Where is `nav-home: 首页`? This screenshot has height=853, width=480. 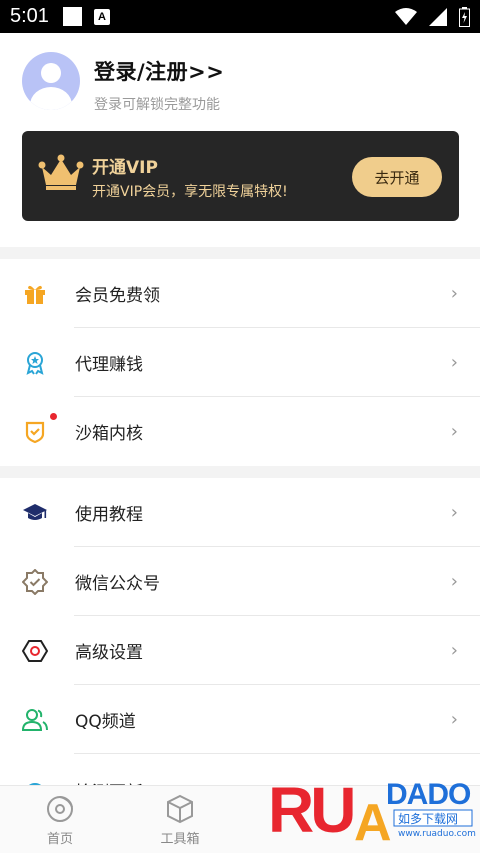 nav-home: 首页 is located at coordinates (60, 820).